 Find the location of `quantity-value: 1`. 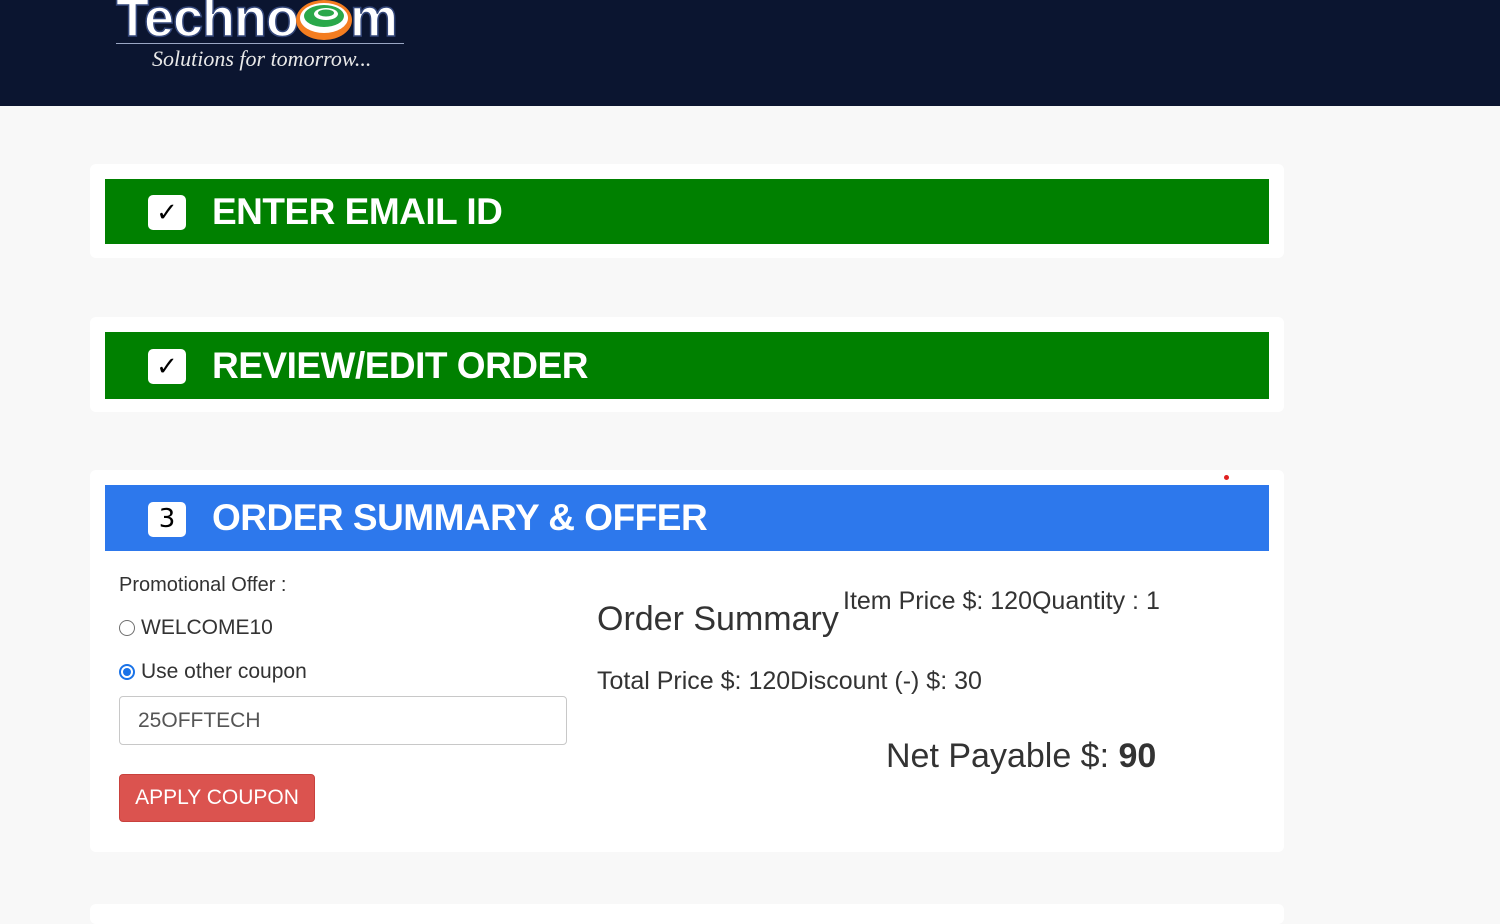

quantity-value: 1 is located at coordinates (1152, 601).